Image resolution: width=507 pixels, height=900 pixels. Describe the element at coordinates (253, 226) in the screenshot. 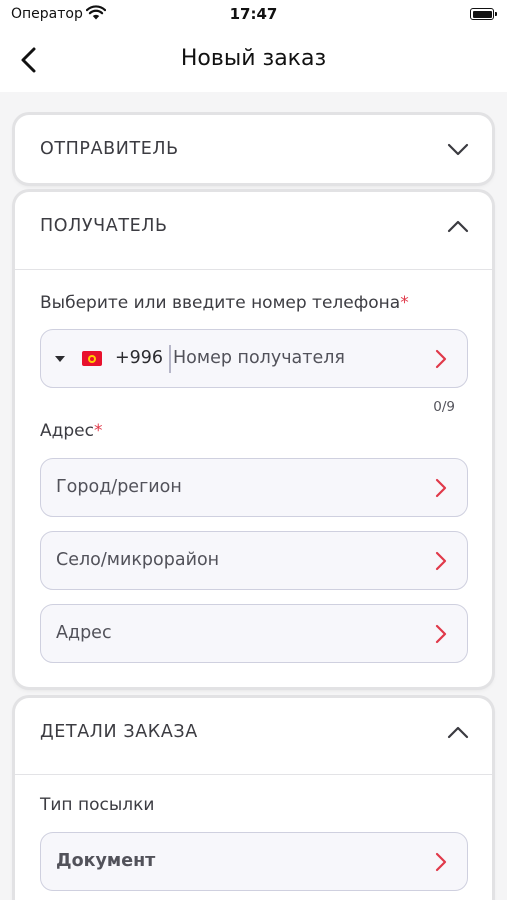

I see `recipient-section-header: ПОЛУЧАТЕЛЬ` at that location.